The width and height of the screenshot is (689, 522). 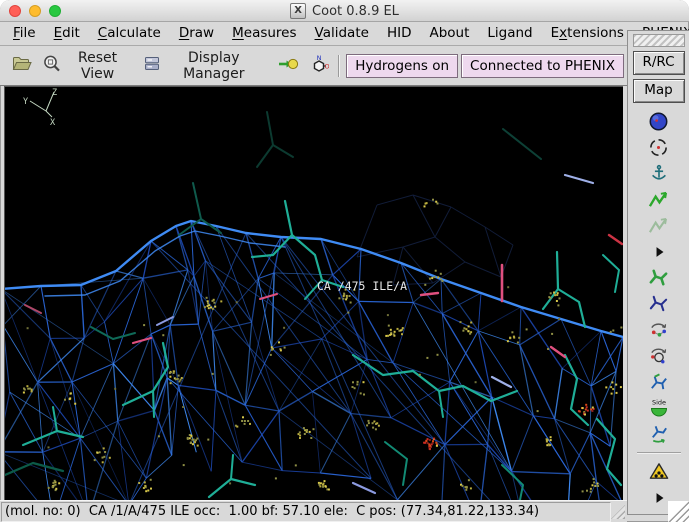 I want to click on green-arrow-ball-icon, so click(x=288, y=66).